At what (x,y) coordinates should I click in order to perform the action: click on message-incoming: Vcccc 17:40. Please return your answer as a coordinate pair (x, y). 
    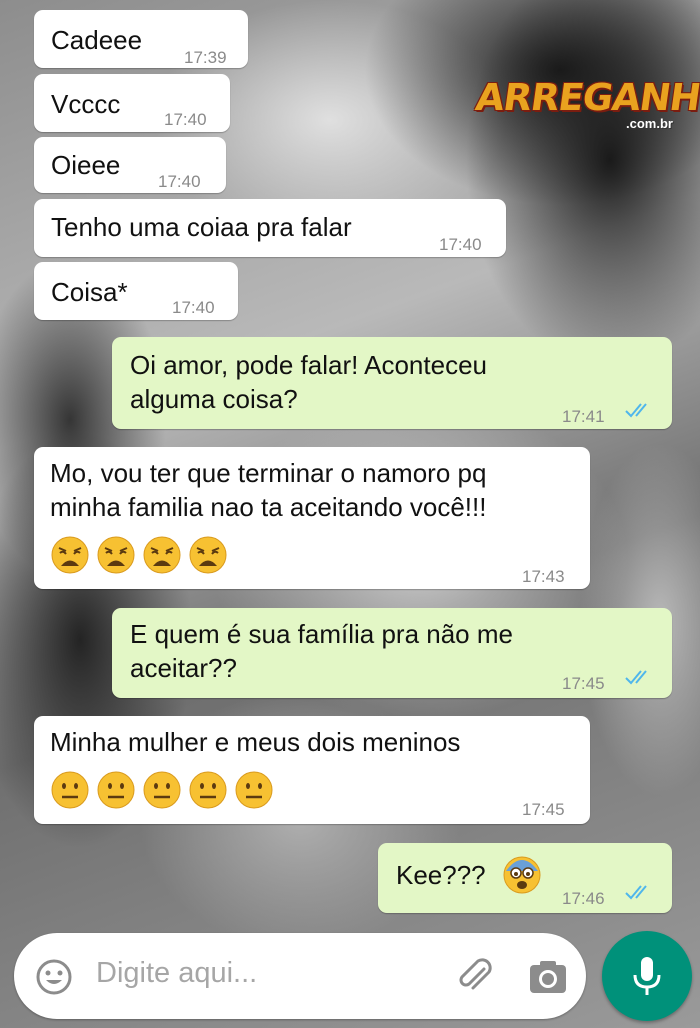
    Looking at the image, I should click on (132, 103).